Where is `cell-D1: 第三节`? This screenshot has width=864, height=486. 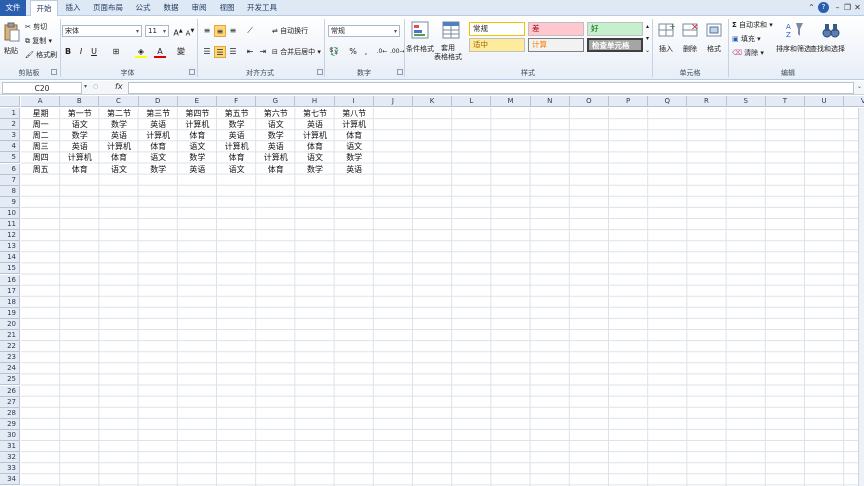 cell-D1: 第三节 is located at coordinates (158, 113).